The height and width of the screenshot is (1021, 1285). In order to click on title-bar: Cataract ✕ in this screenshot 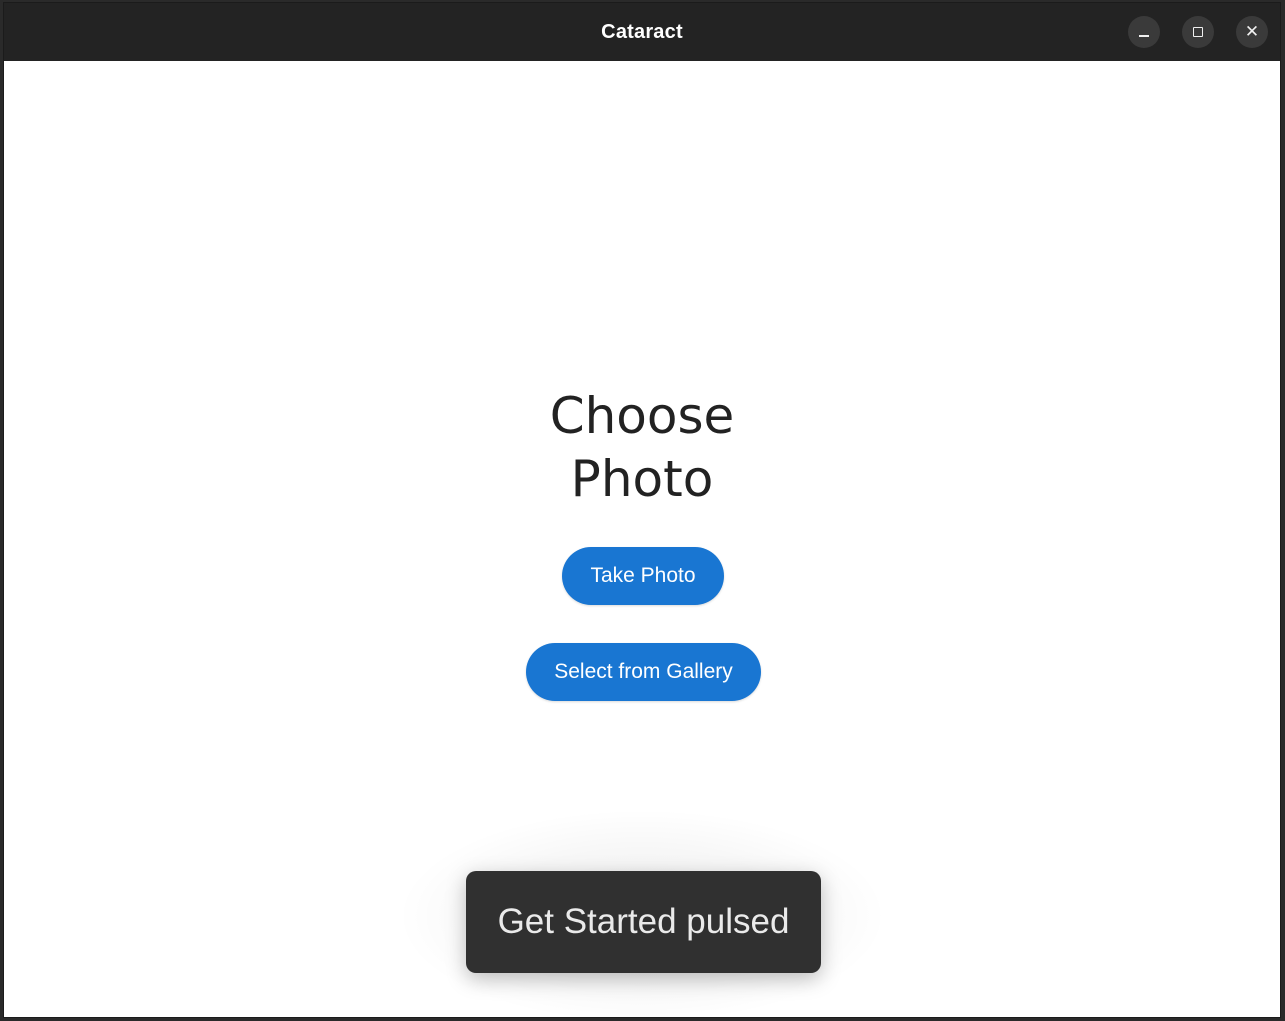, I will do `click(642, 32)`.